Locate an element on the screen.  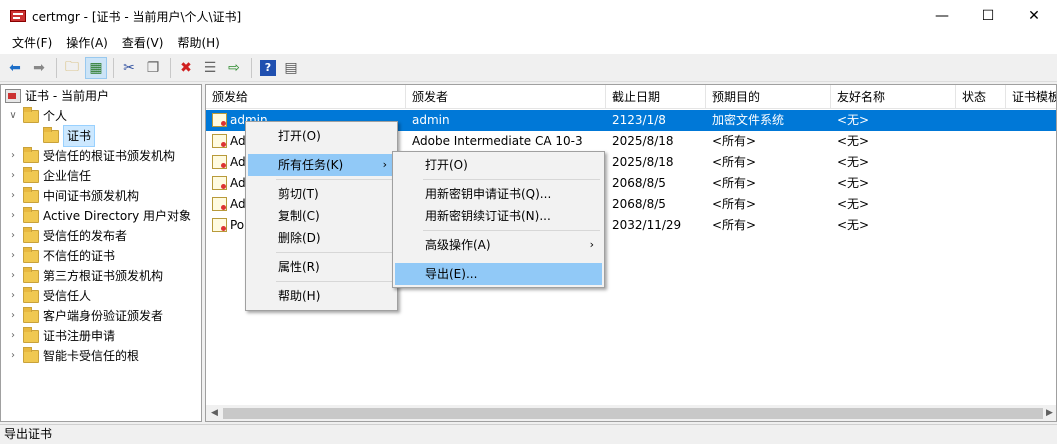
table-cell: 加密文件系统 is located at coordinates (748, 120).